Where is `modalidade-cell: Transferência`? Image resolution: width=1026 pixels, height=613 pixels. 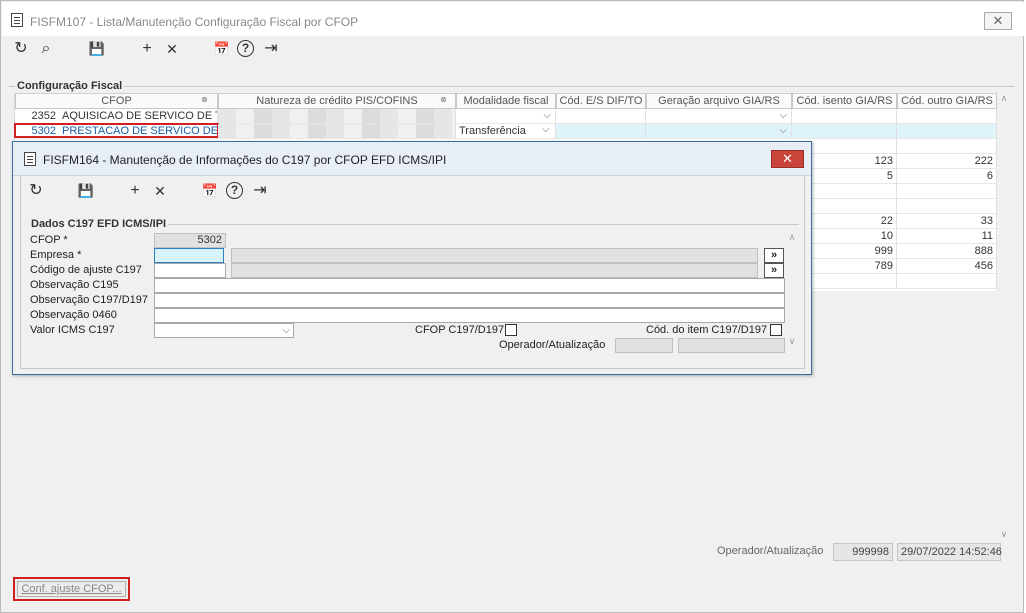
modalidade-cell: Transferência is located at coordinates (506, 131).